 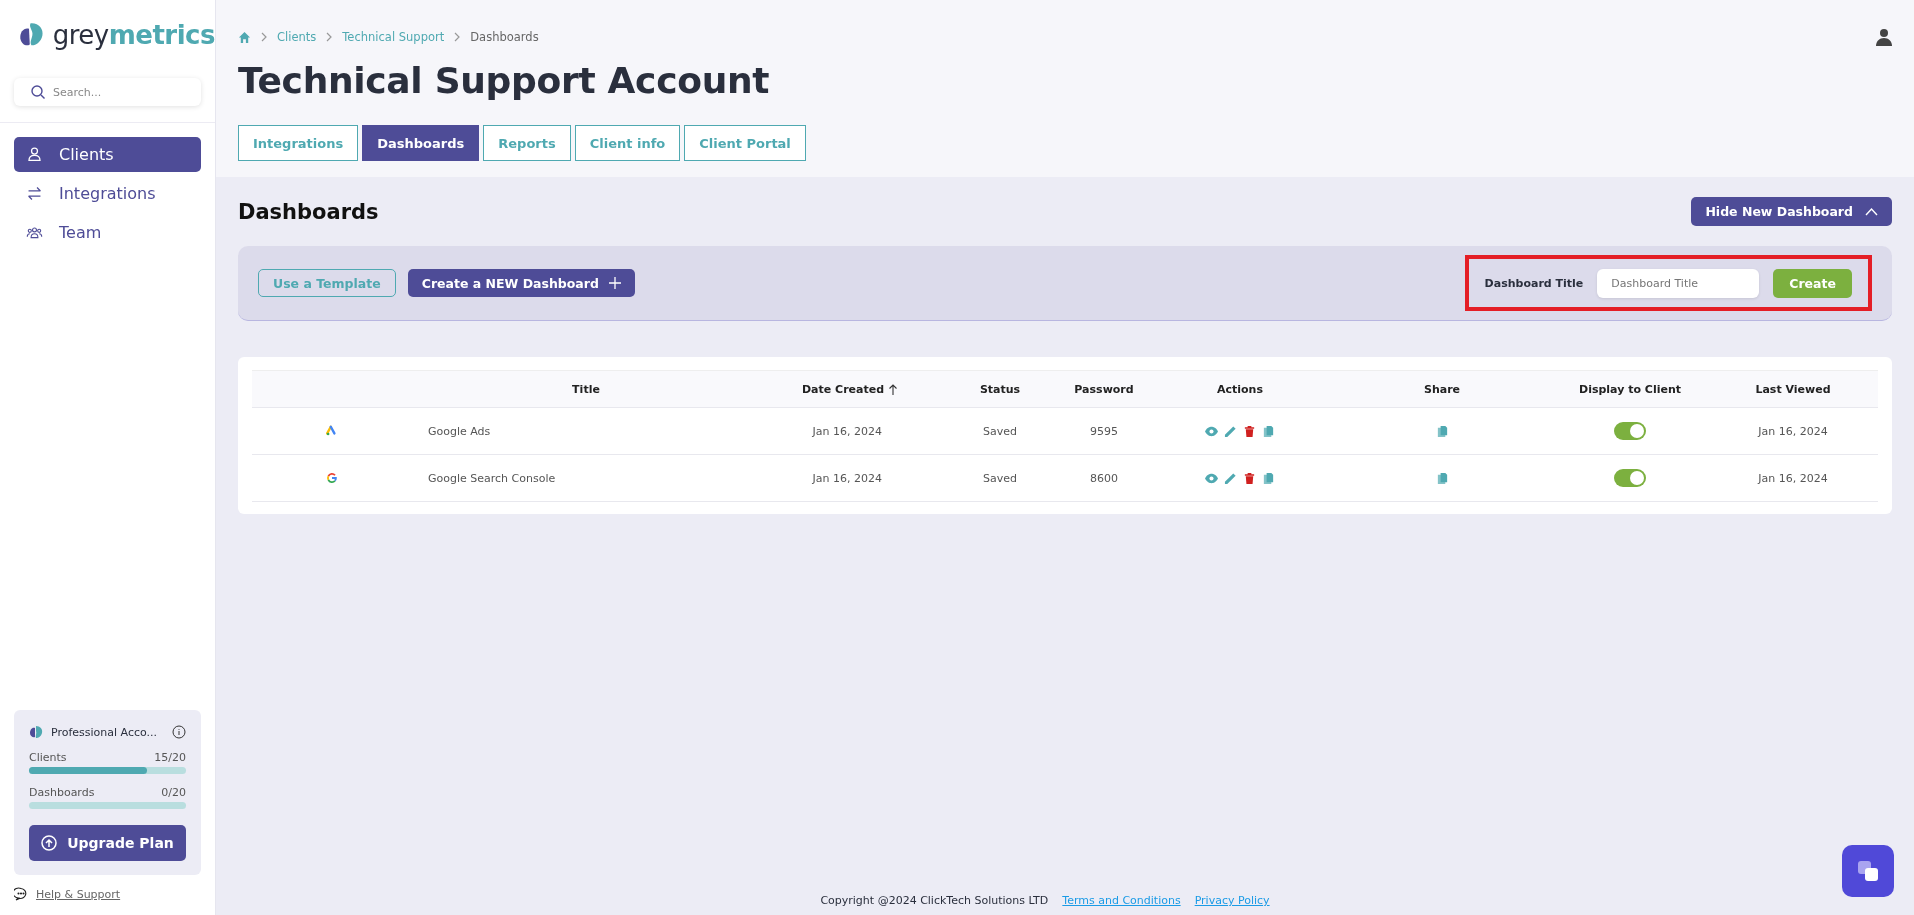 I want to click on table-cell-text: Google Search Console, so click(x=492, y=478).